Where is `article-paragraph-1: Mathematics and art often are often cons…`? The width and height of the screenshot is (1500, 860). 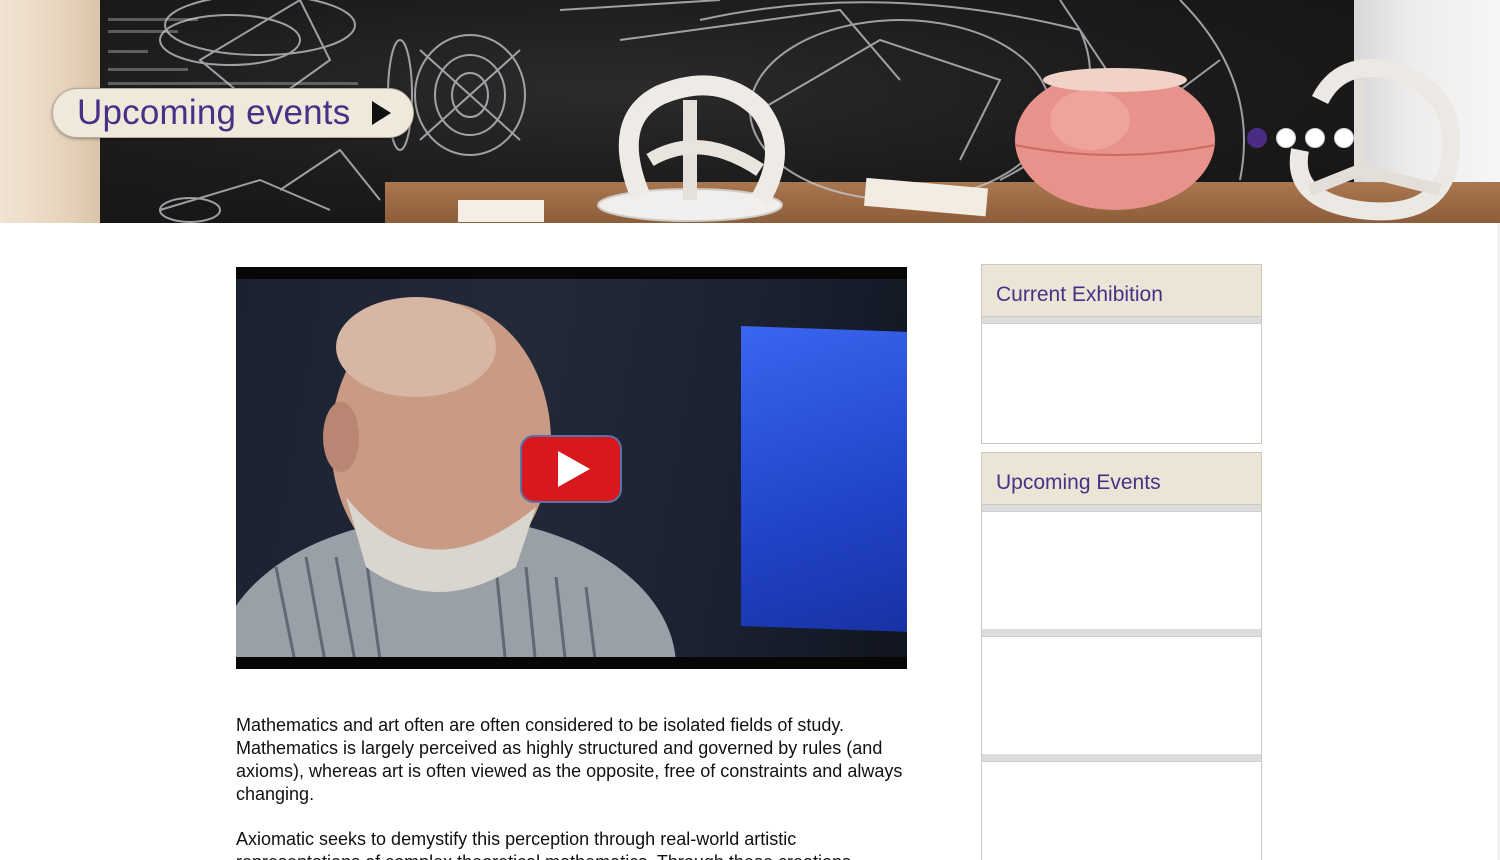
article-paragraph-1: Mathematics and art often are often cons… is located at coordinates (569, 759).